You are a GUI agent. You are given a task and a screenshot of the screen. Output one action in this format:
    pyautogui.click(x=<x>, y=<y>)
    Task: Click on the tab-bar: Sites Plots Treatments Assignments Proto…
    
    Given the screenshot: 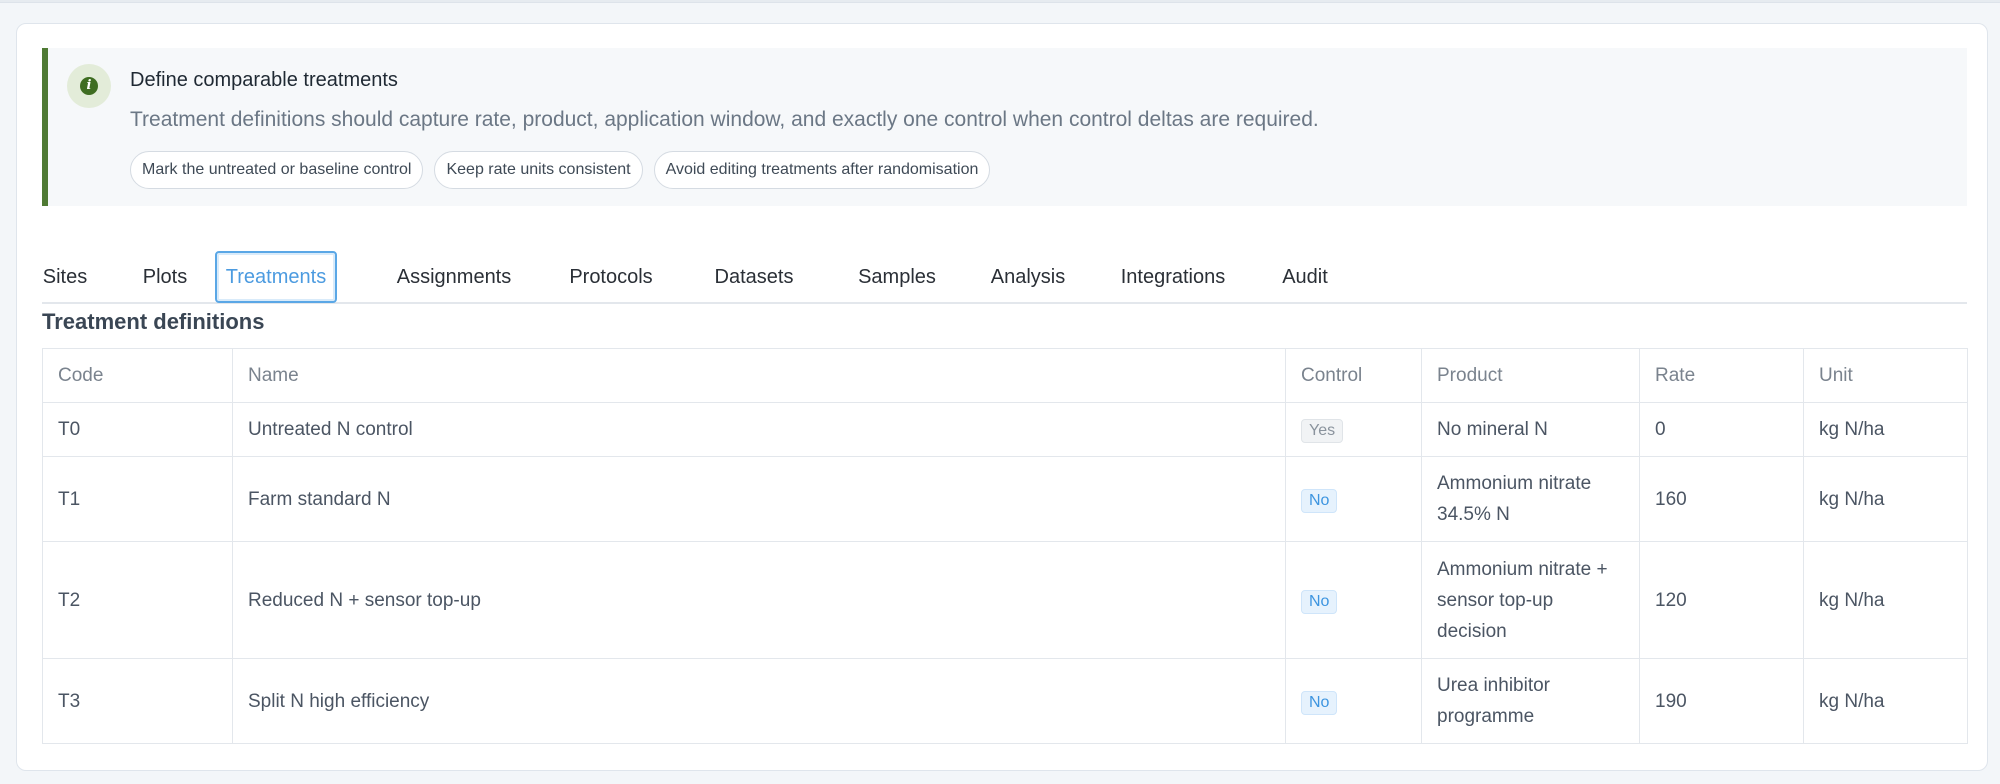 What is the action you would take?
    pyautogui.click(x=1004, y=265)
    